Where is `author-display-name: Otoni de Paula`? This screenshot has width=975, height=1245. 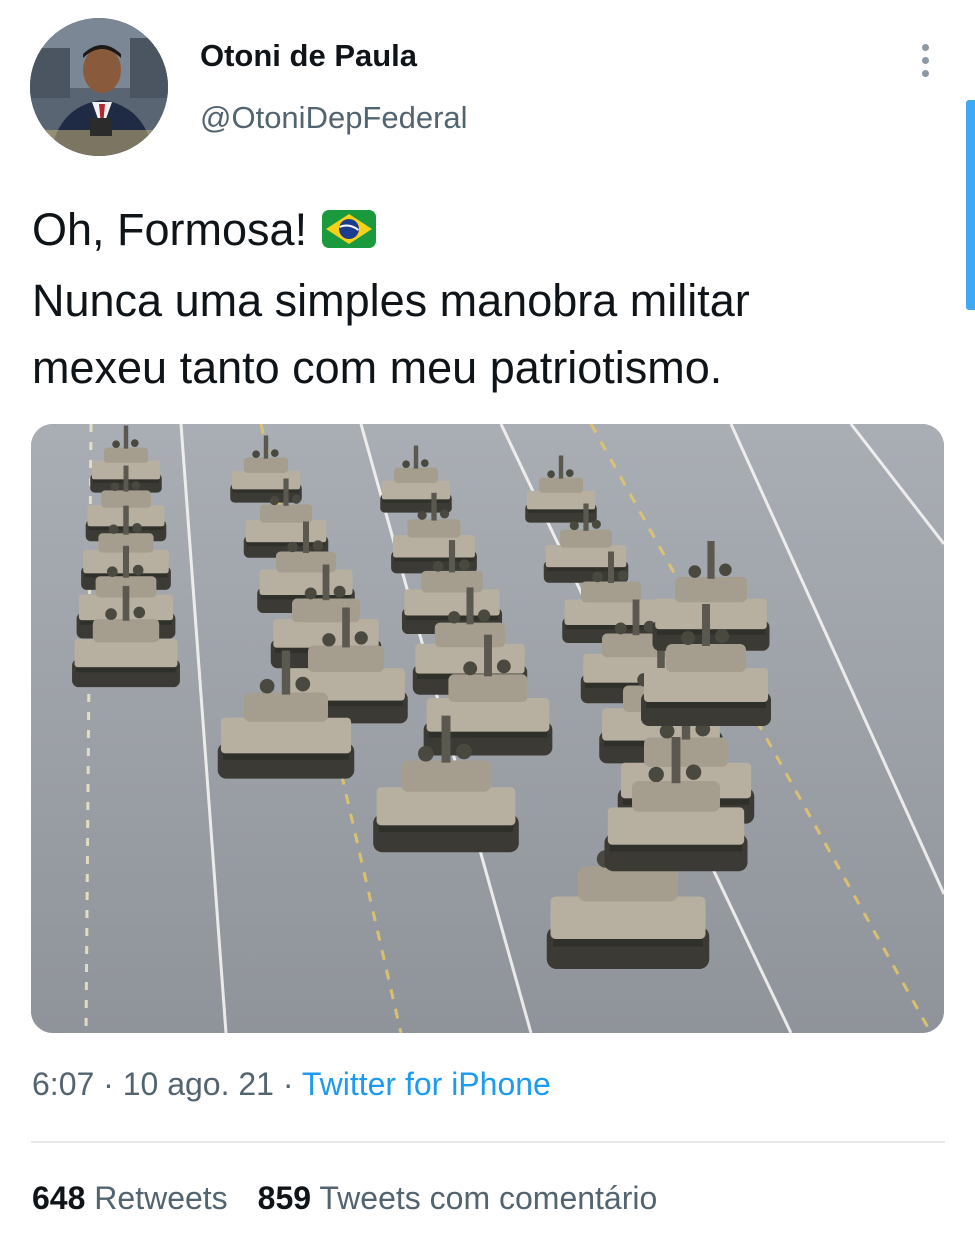 author-display-name: Otoni de Paula is located at coordinates (308, 56).